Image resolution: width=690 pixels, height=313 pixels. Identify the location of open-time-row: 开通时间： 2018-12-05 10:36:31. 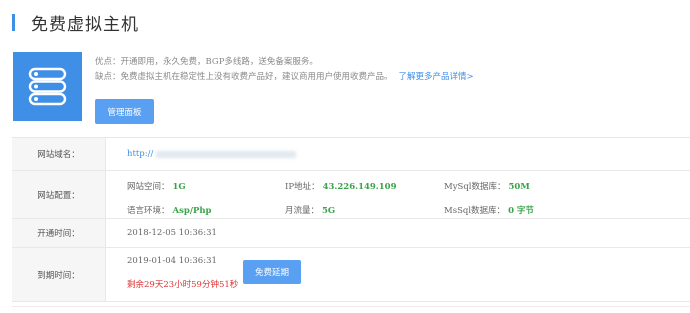
(351, 233).